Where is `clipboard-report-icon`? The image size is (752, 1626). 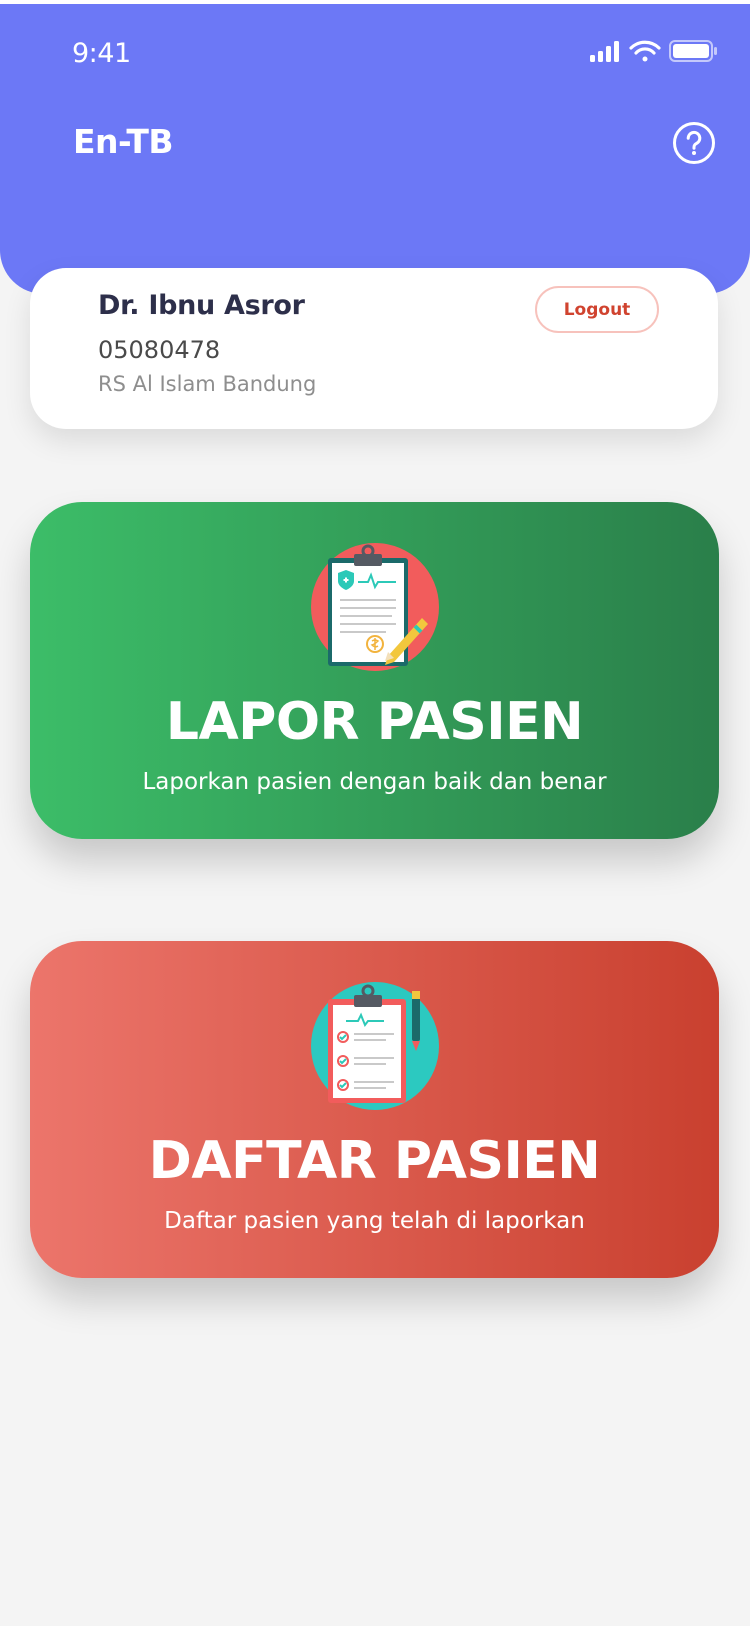 clipboard-report-icon is located at coordinates (375, 607).